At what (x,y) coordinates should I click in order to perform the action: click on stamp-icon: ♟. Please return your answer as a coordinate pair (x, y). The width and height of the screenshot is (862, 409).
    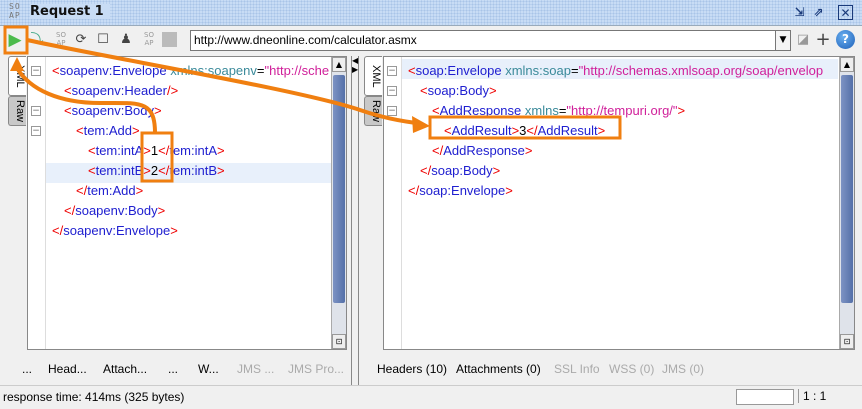
    Looking at the image, I should click on (126, 40).